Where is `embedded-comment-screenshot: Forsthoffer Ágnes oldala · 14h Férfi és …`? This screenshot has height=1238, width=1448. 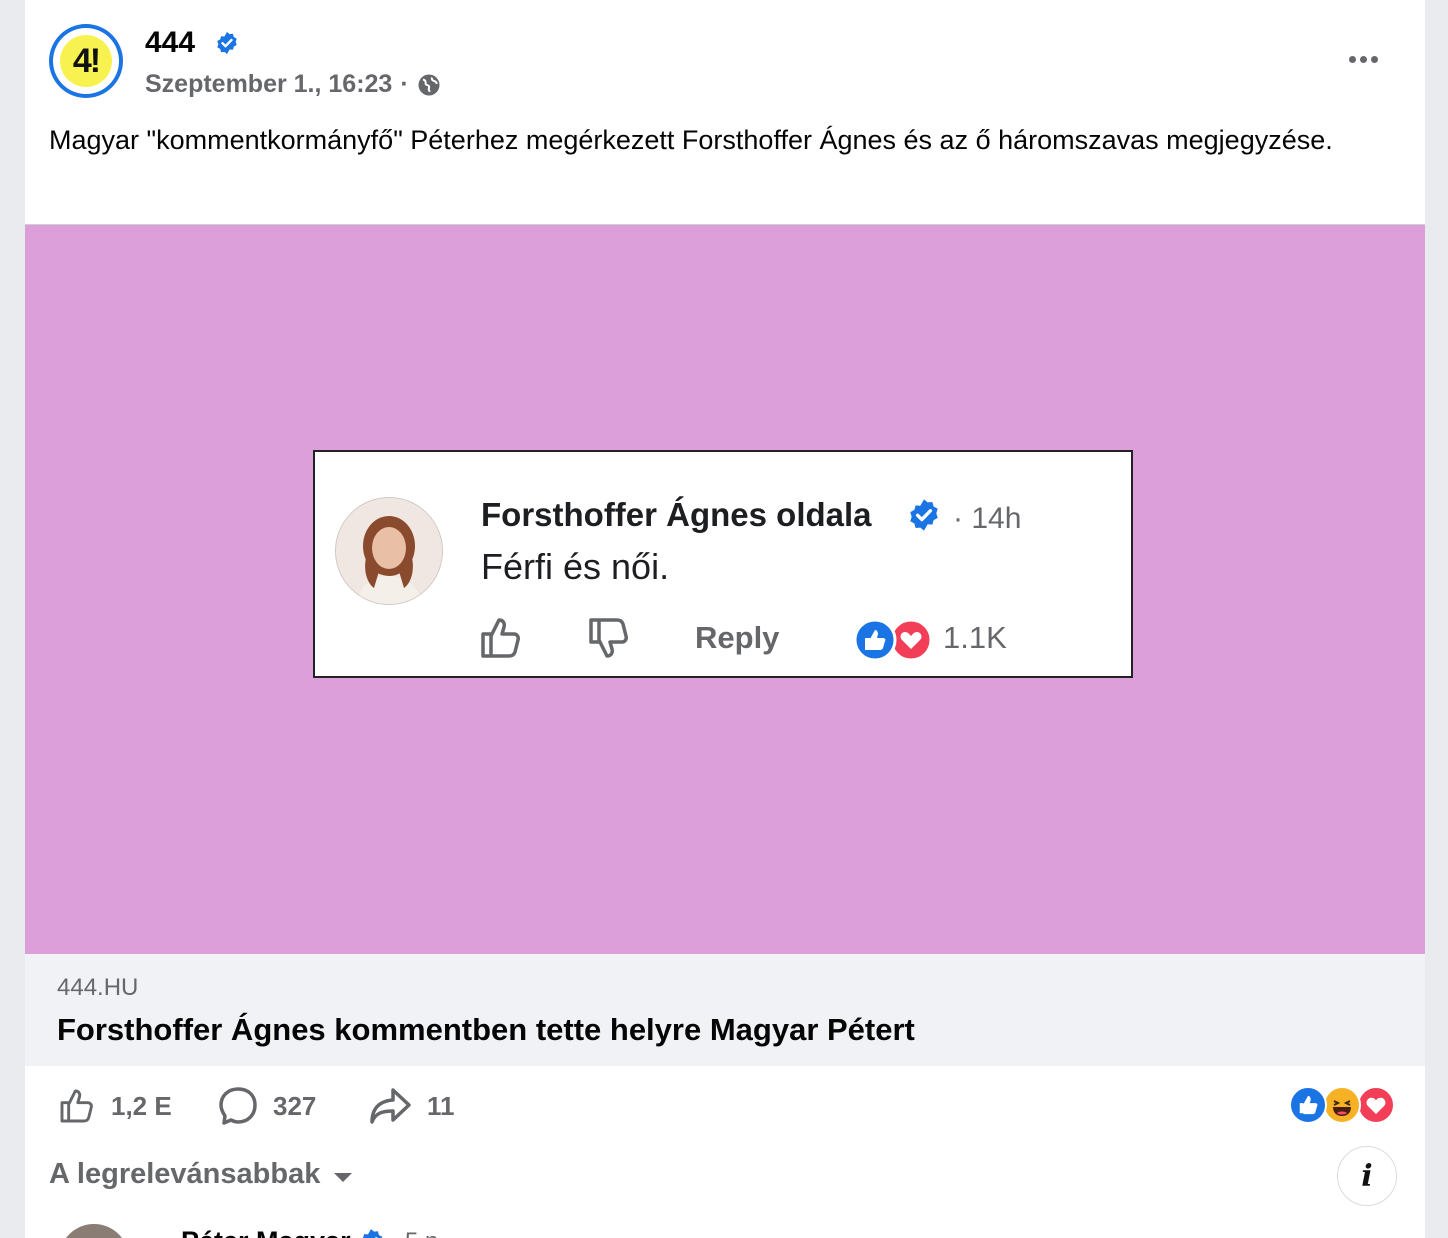 embedded-comment-screenshot: Forsthoffer Ágnes oldala · 14h Férfi és … is located at coordinates (723, 564).